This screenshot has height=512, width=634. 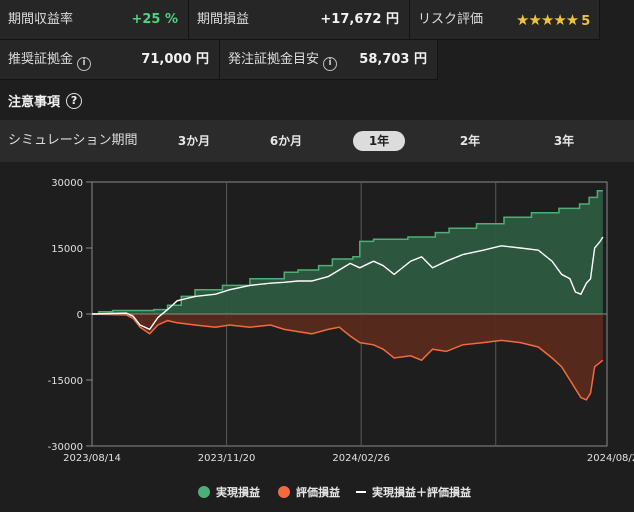 I want to click on period-label: シミュレーション期間, so click(x=73, y=140).